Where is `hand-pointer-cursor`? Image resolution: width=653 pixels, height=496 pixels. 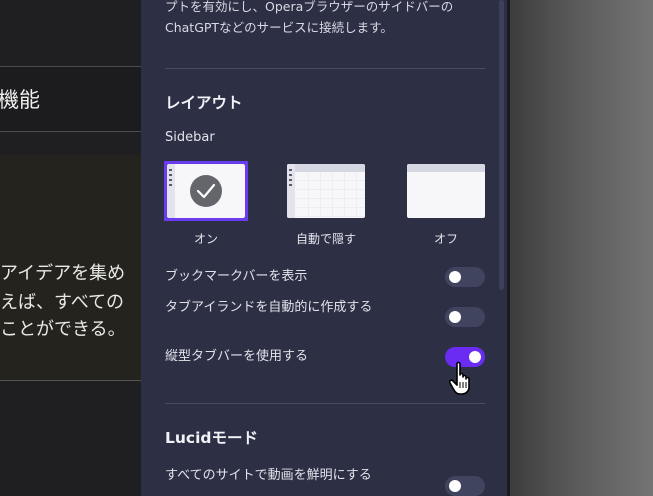 hand-pointer-cursor is located at coordinates (463, 378).